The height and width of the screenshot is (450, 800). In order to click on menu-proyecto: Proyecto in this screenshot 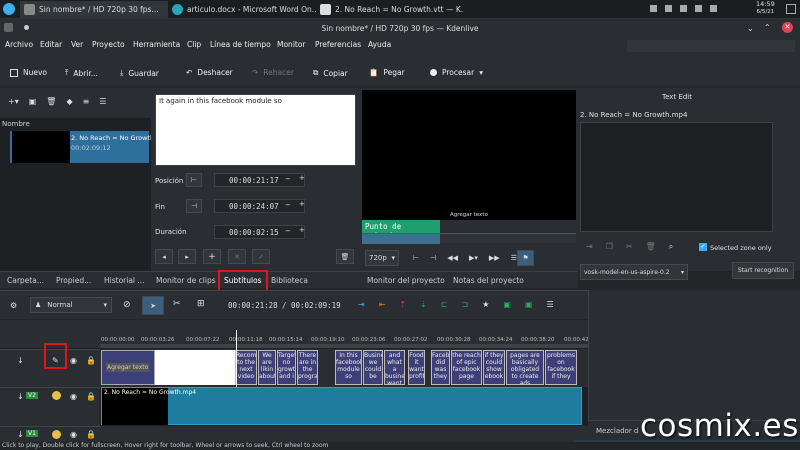, I will do `click(108, 44)`.